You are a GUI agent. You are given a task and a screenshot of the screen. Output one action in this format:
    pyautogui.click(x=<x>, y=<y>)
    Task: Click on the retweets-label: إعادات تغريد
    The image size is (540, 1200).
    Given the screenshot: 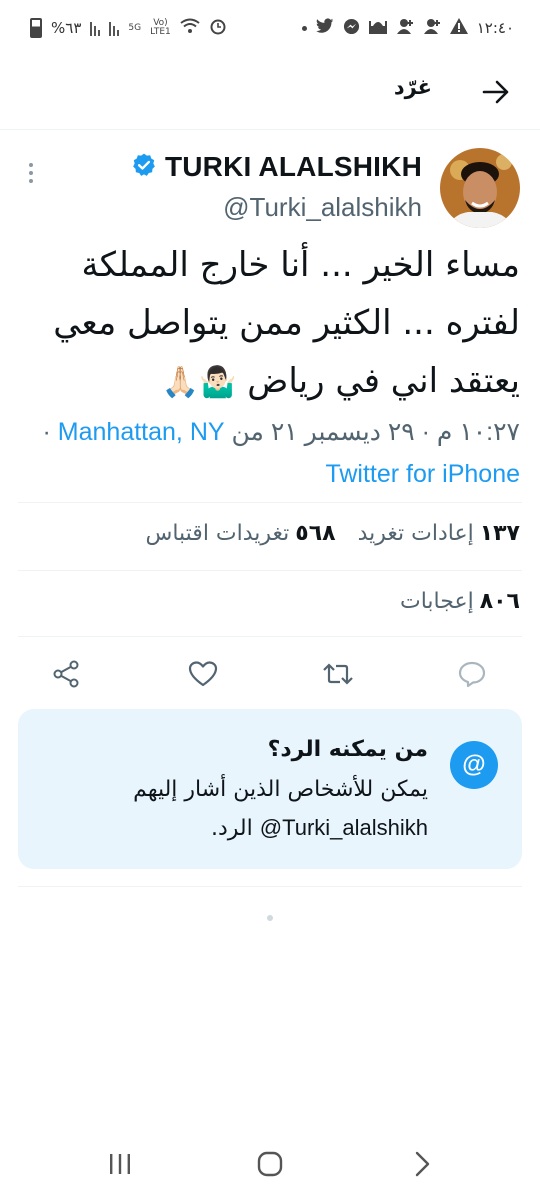 What is the action you would take?
    pyautogui.click(x=415, y=533)
    